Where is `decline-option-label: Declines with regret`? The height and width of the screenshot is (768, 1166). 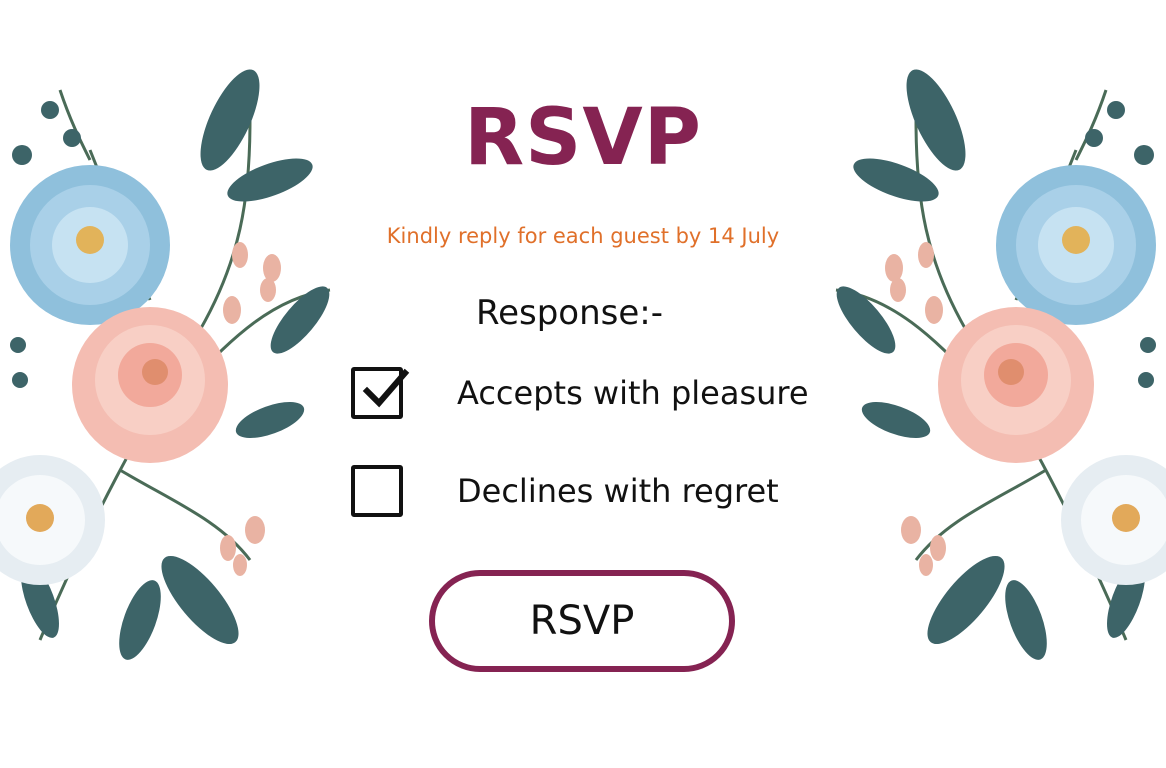 decline-option-label: Declines with regret is located at coordinates (618, 491).